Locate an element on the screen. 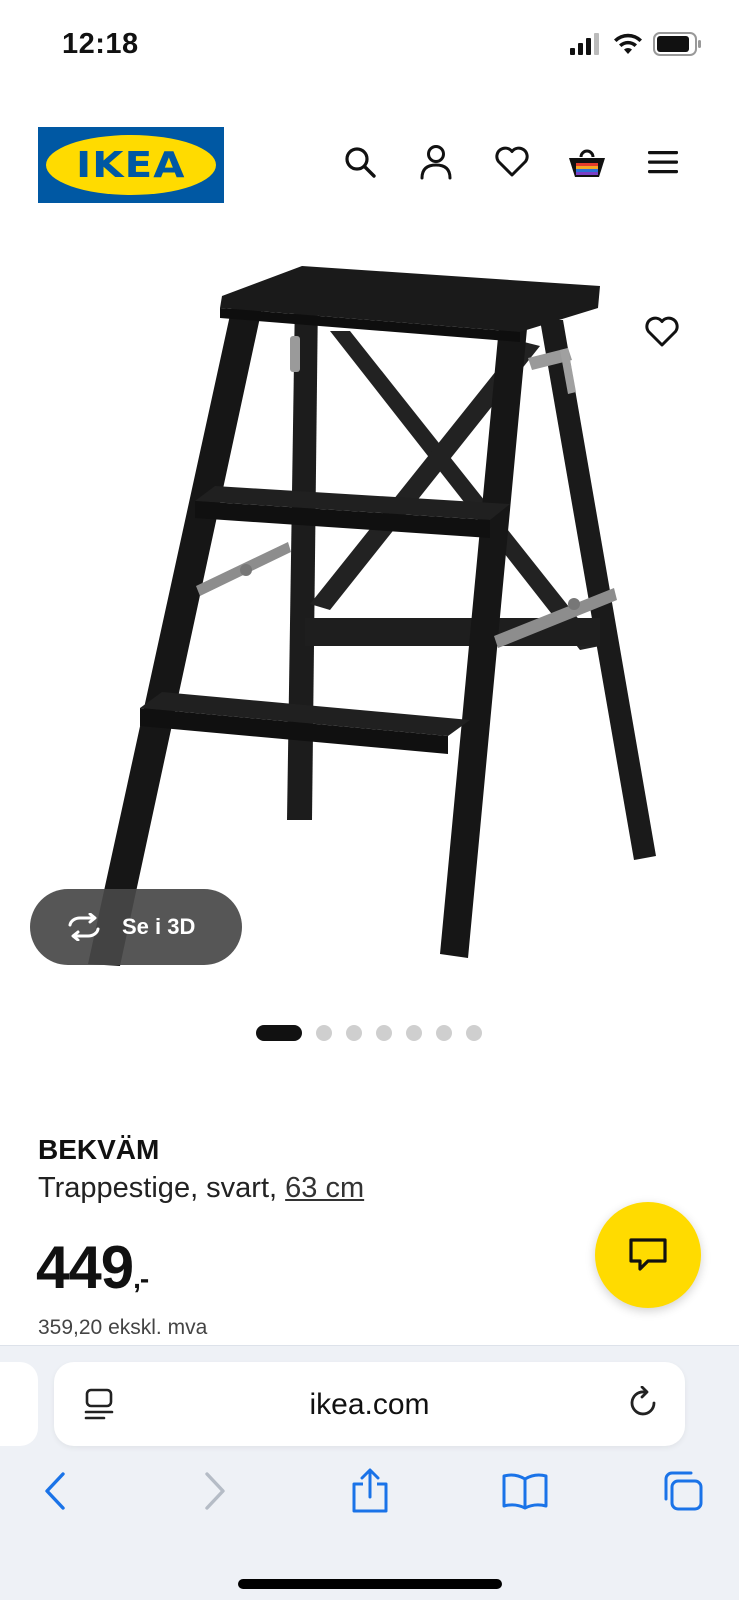 The height and width of the screenshot is (1600, 739). product-size-link: 63 cm is located at coordinates (324, 1188).